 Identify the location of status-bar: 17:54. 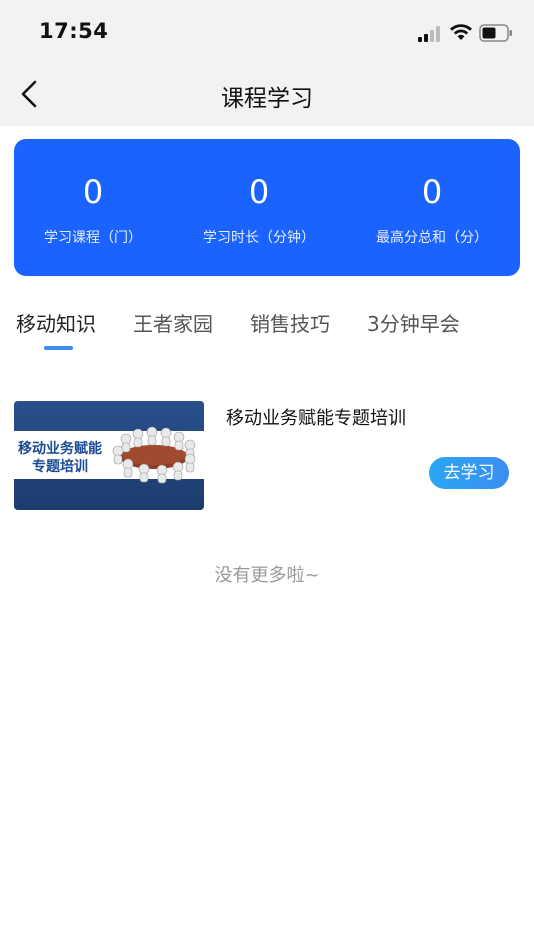
(267, 31).